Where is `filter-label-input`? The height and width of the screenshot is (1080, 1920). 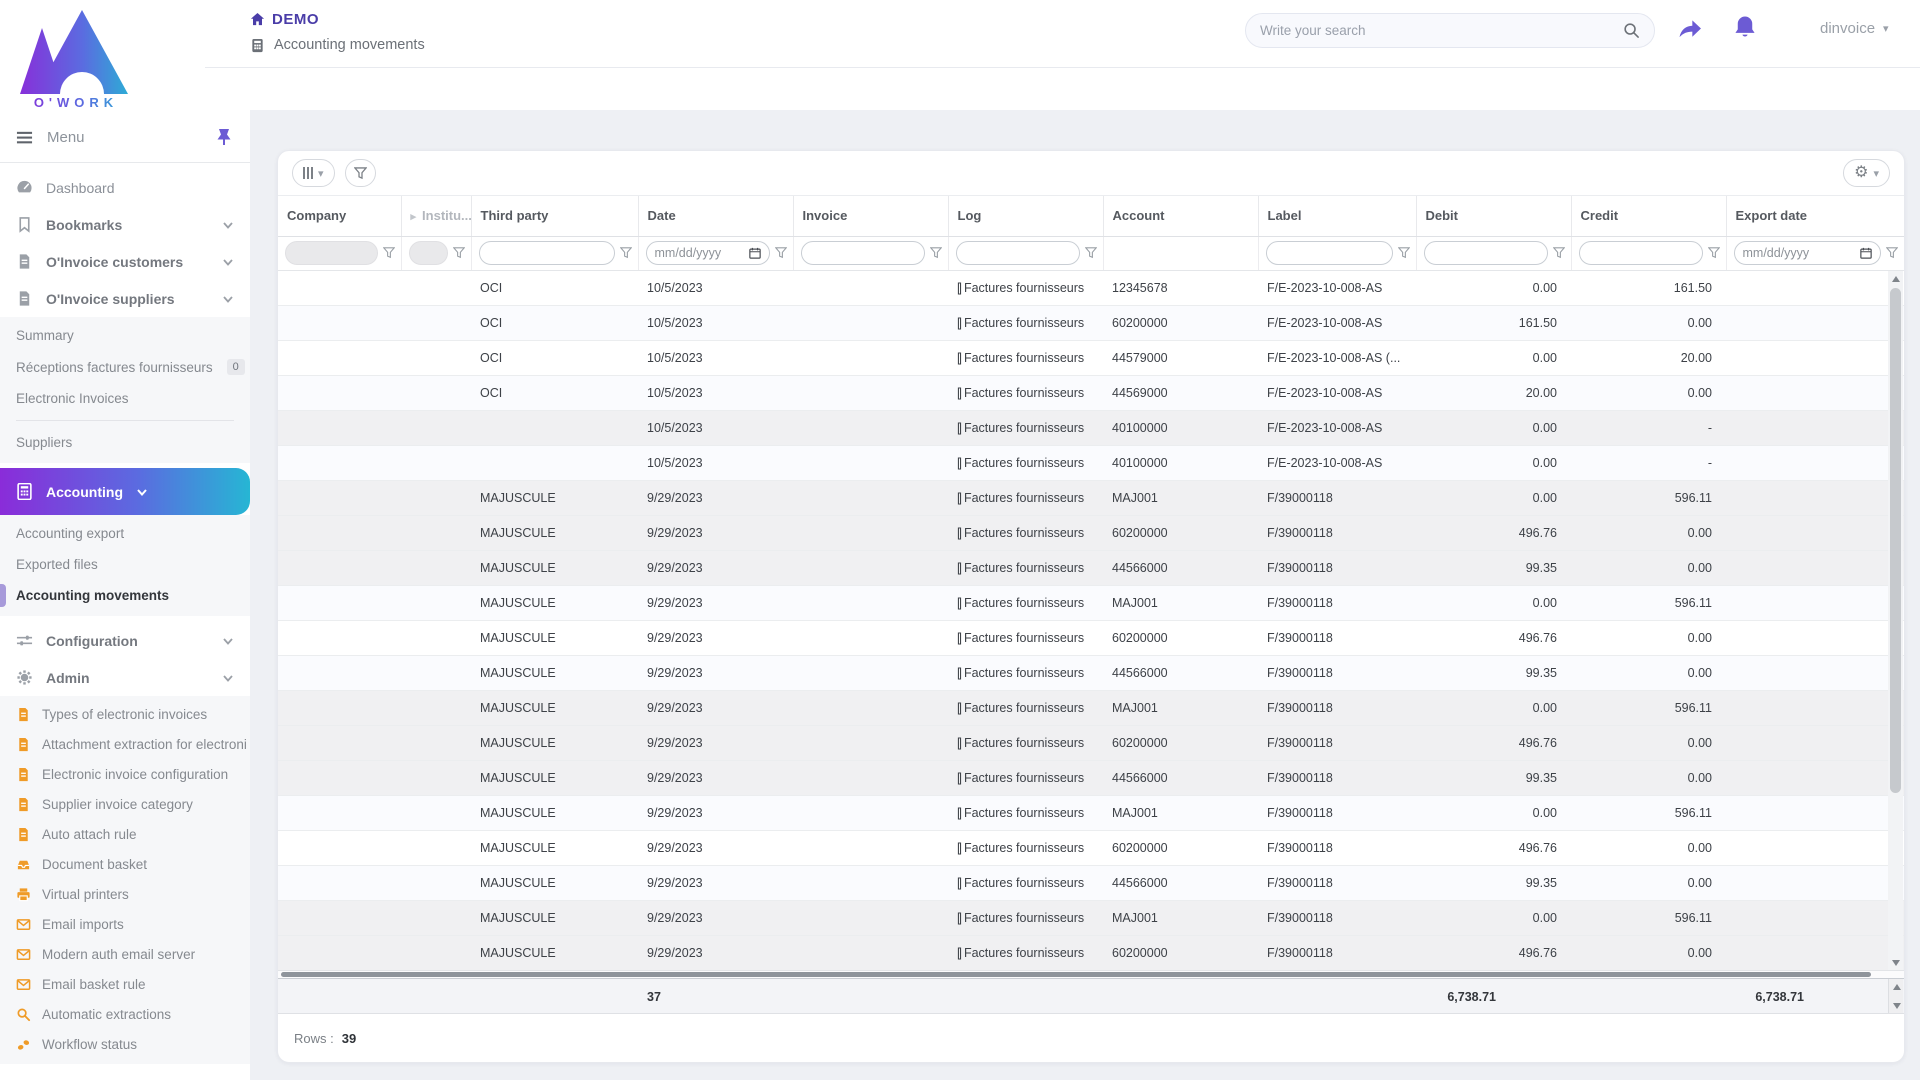 filter-label-input is located at coordinates (1329, 253).